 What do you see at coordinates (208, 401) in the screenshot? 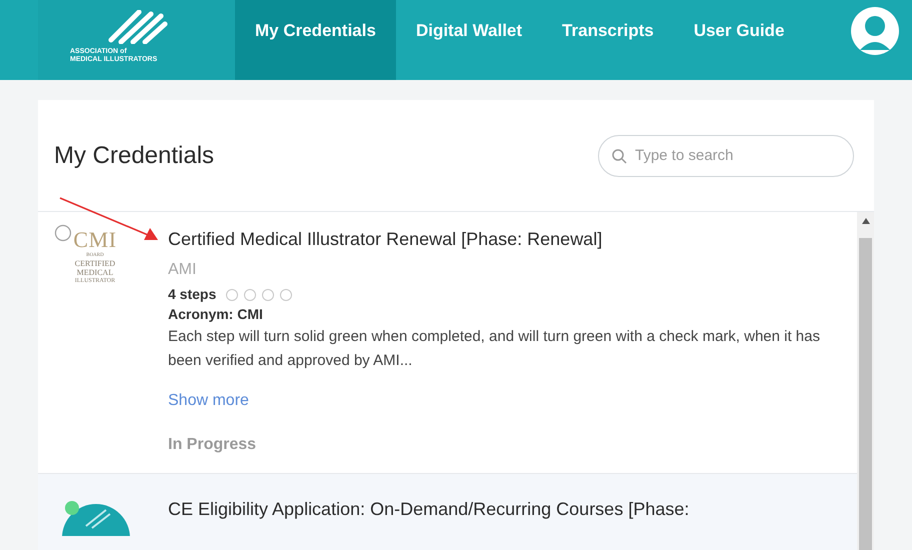
I see `show-more-link: Show more` at bounding box center [208, 401].